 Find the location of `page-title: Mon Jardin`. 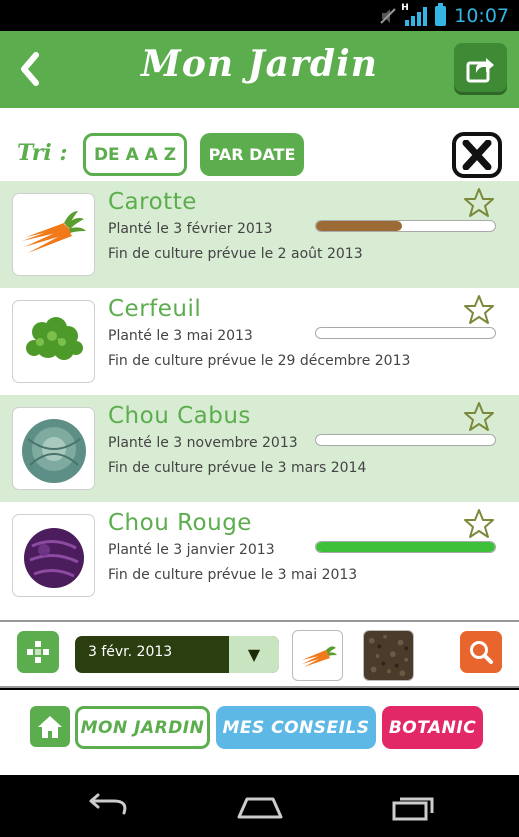

page-title: Mon Jardin is located at coordinates (259, 64).